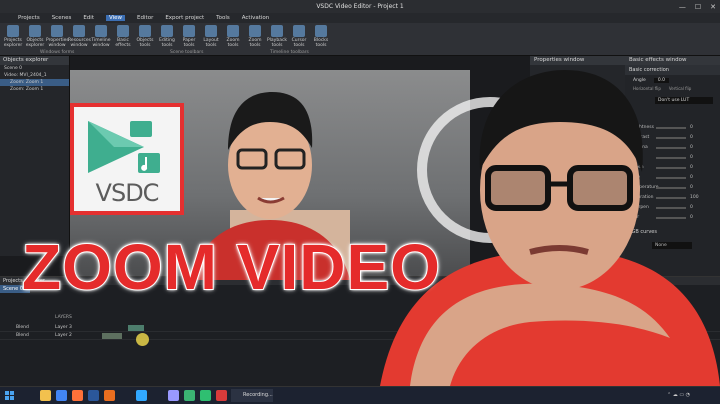 This screenshot has width=720, height=404. Describe the element at coordinates (289, 52) in the screenshot. I see `group-timeline-toolbars: Timeline toolbars` at that location.